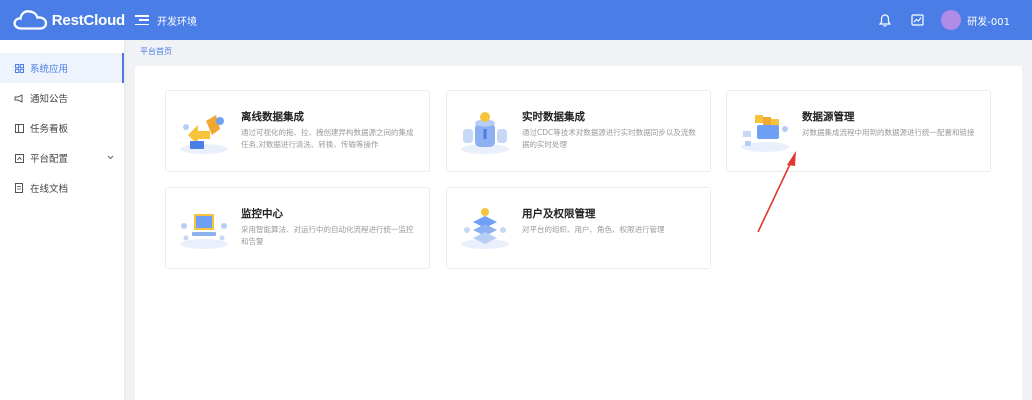 Image resolution: width=1032 pixels, height=400 pixels. I want to click on sidebar-item-online-docs: 在线文档, so click(62, 188).